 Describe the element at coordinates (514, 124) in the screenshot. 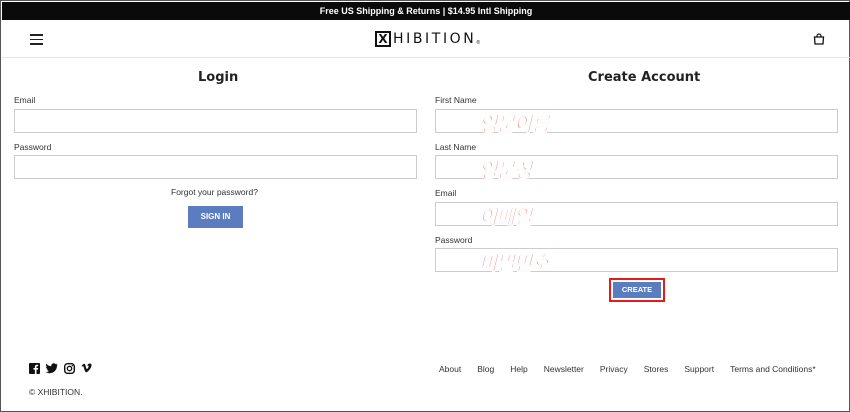

I see `first-name-annotation: 영문이름` at that location.